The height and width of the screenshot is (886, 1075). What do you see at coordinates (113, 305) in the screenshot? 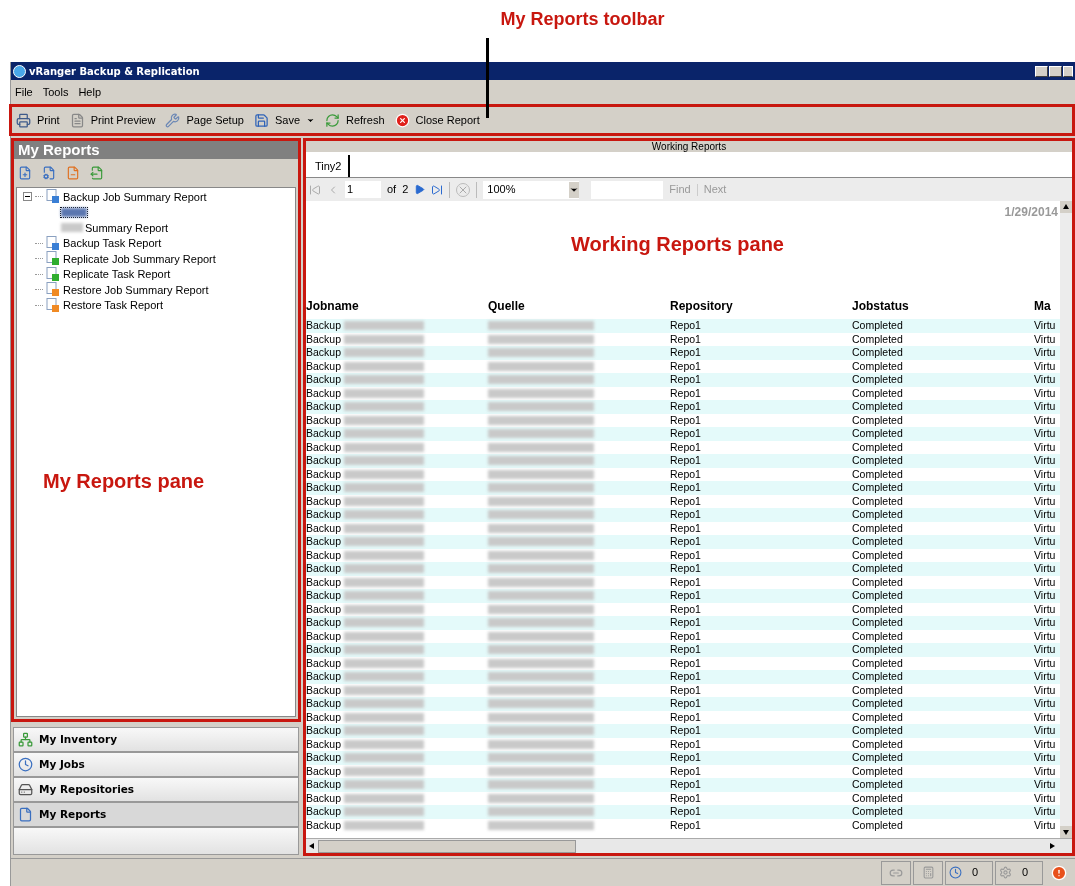
I see `tree-item: Restore Task Report` at bounding box center [113, 305].